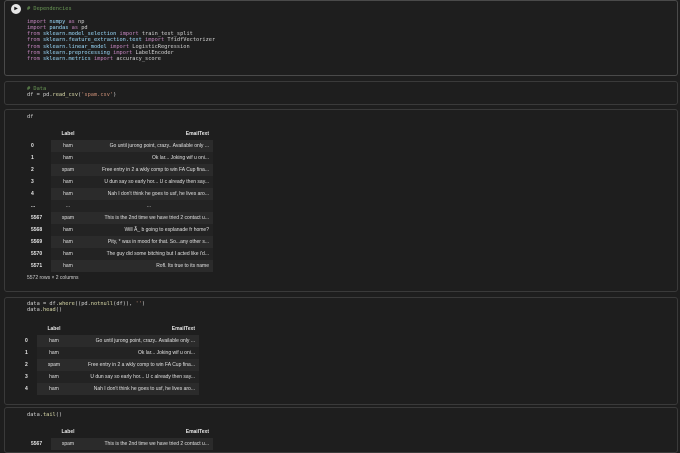 The height and width of the screenshot is (453, 680). Describe the element at coordinates (39, 242) in the screenshot. I see `row-index: 5569` at that location.